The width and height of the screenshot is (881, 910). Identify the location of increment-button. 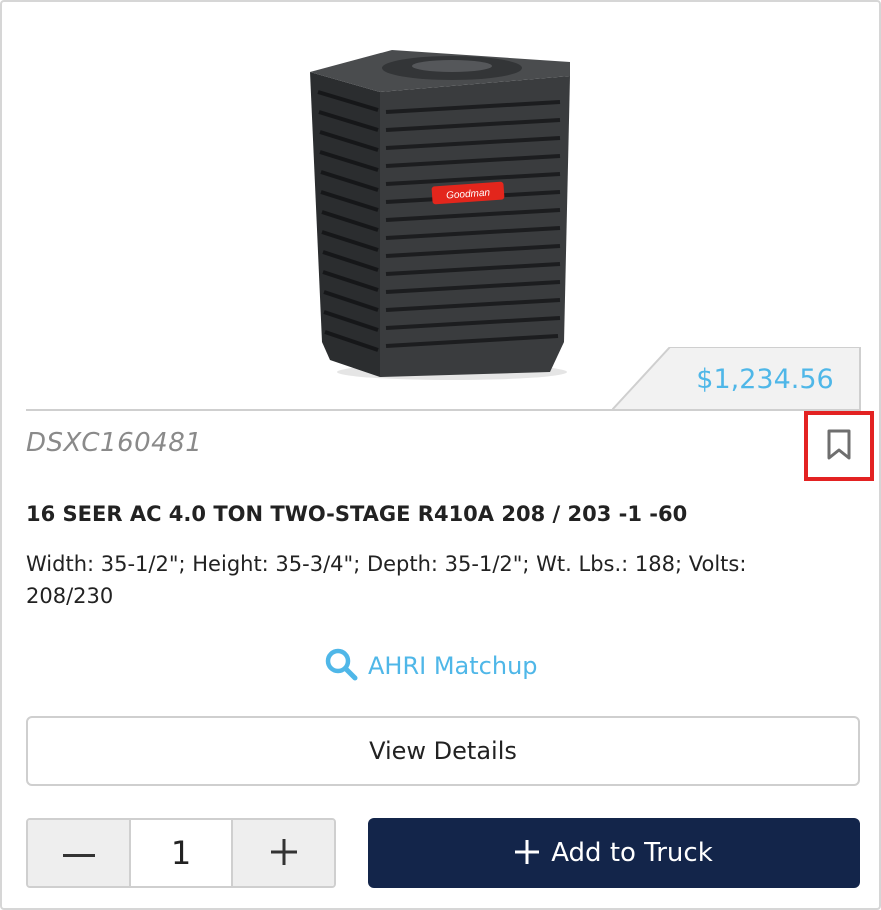
(283, 853).